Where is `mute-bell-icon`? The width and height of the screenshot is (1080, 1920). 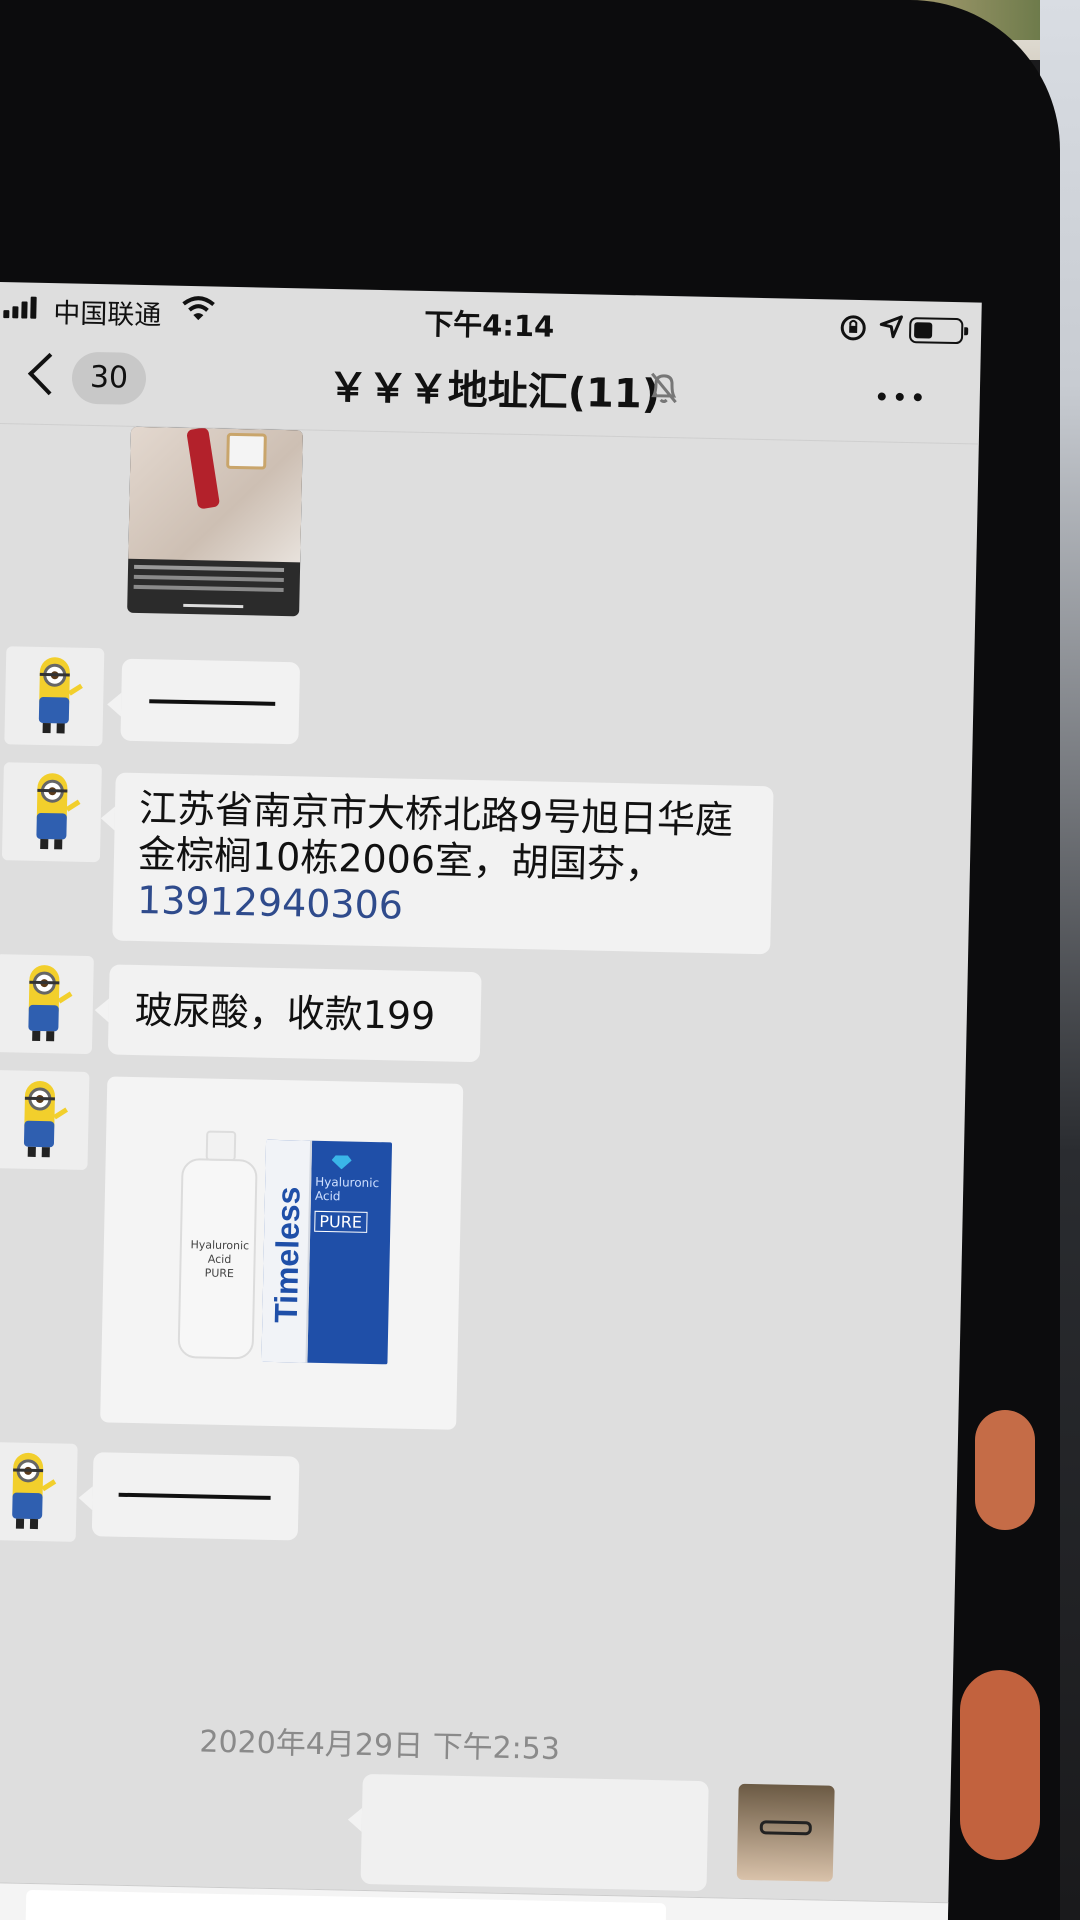 mute-bell-icon is located at coordinates (664, 388).